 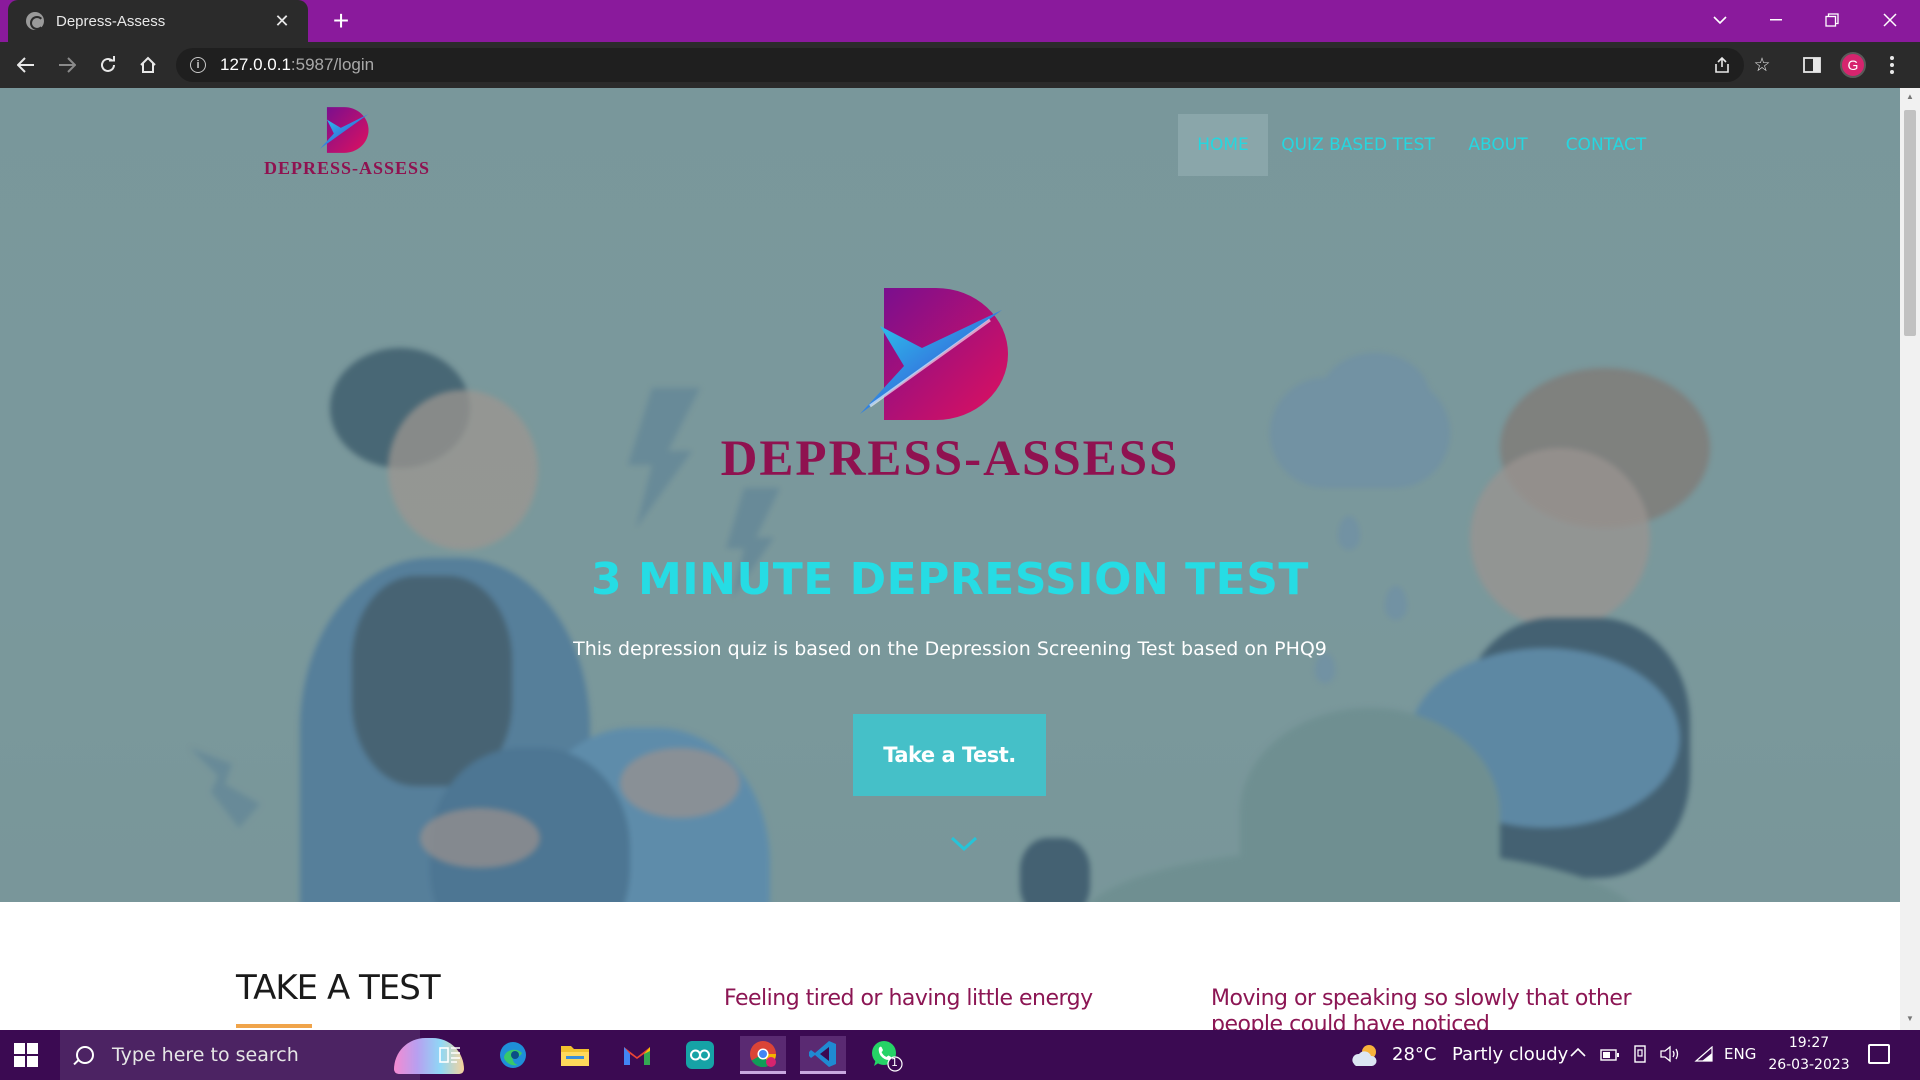 I want to click on tab-title: Depress-Assess, so click(x=111, y=21).